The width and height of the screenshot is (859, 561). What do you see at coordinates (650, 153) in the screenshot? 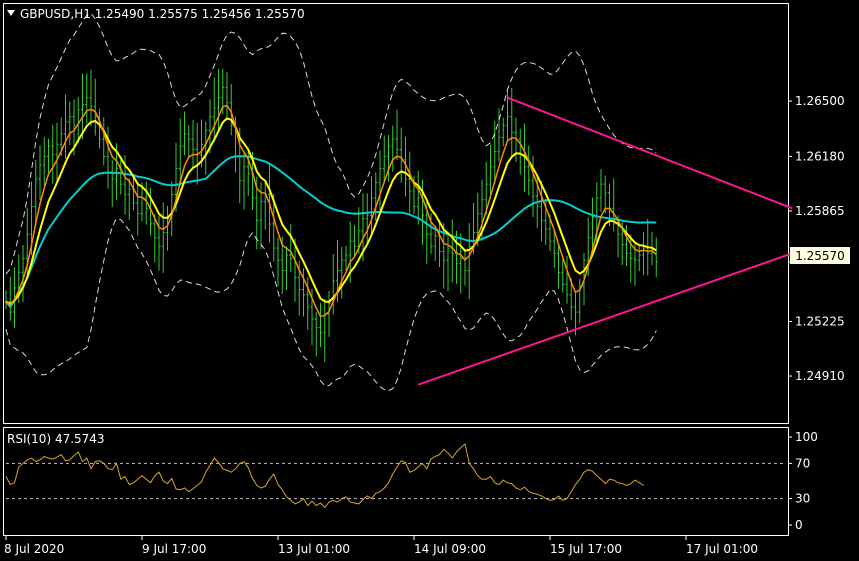
I see `triangle-upper-trendline` at bounding box center [650, 153].